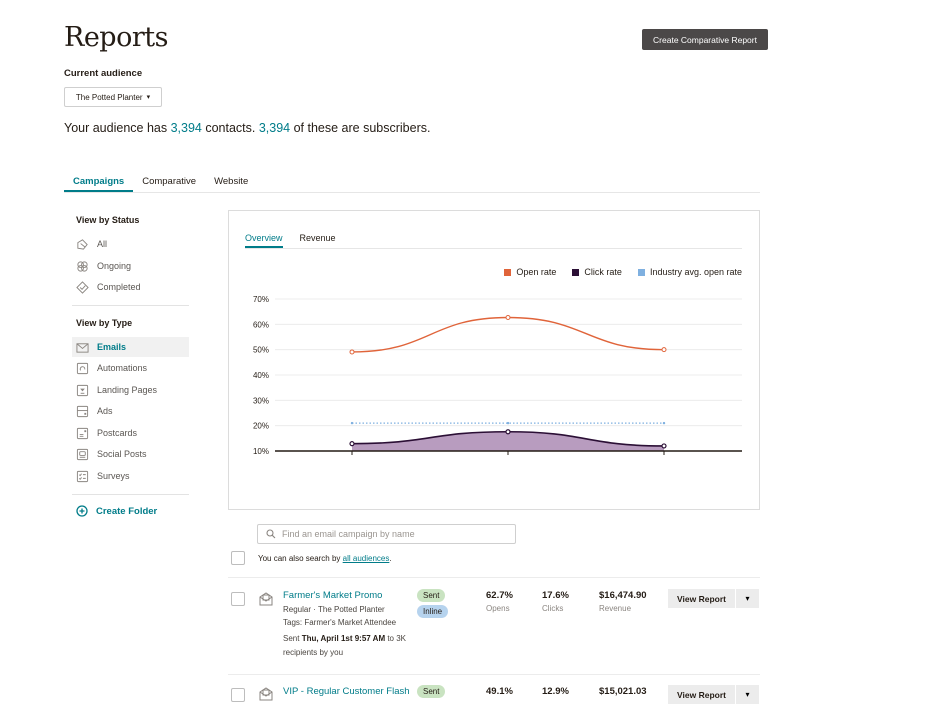 The image size is (927, 720). I want to click on opens-value: 49.1%, so click(499, 691).